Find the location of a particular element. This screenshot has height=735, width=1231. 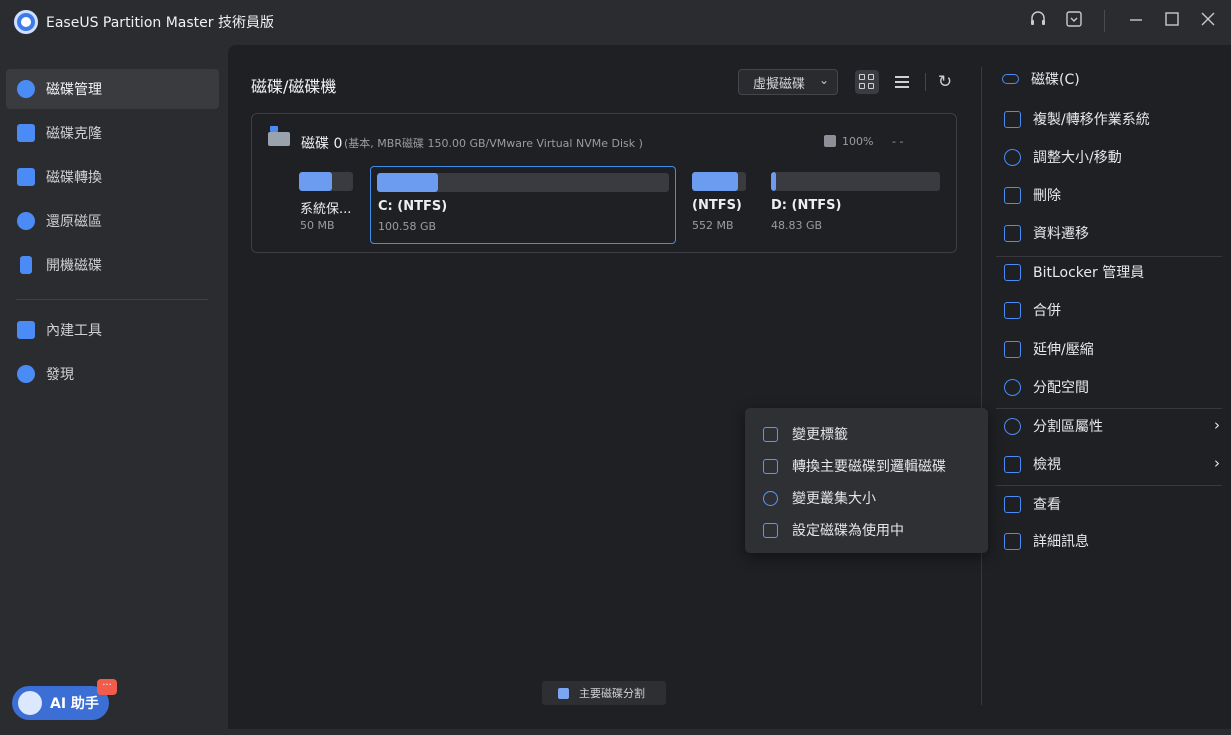

menu-item-change-label: 變更標籤 is located at coordinates (805, 434).